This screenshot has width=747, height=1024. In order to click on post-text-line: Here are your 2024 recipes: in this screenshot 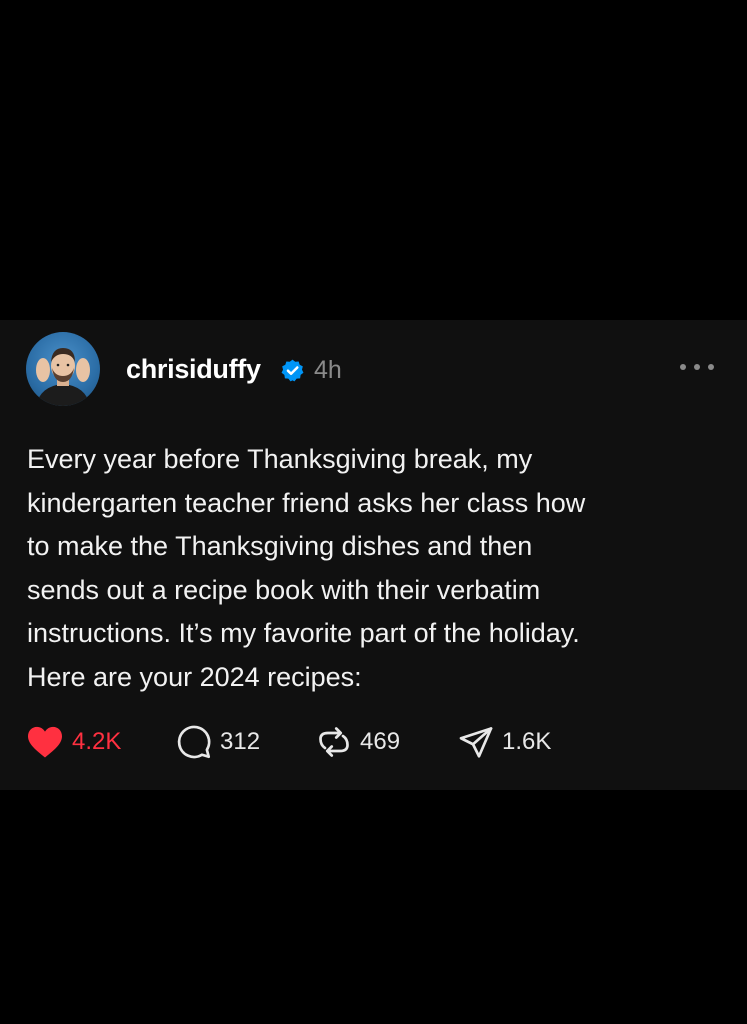, I will do `click(194, 676)`.